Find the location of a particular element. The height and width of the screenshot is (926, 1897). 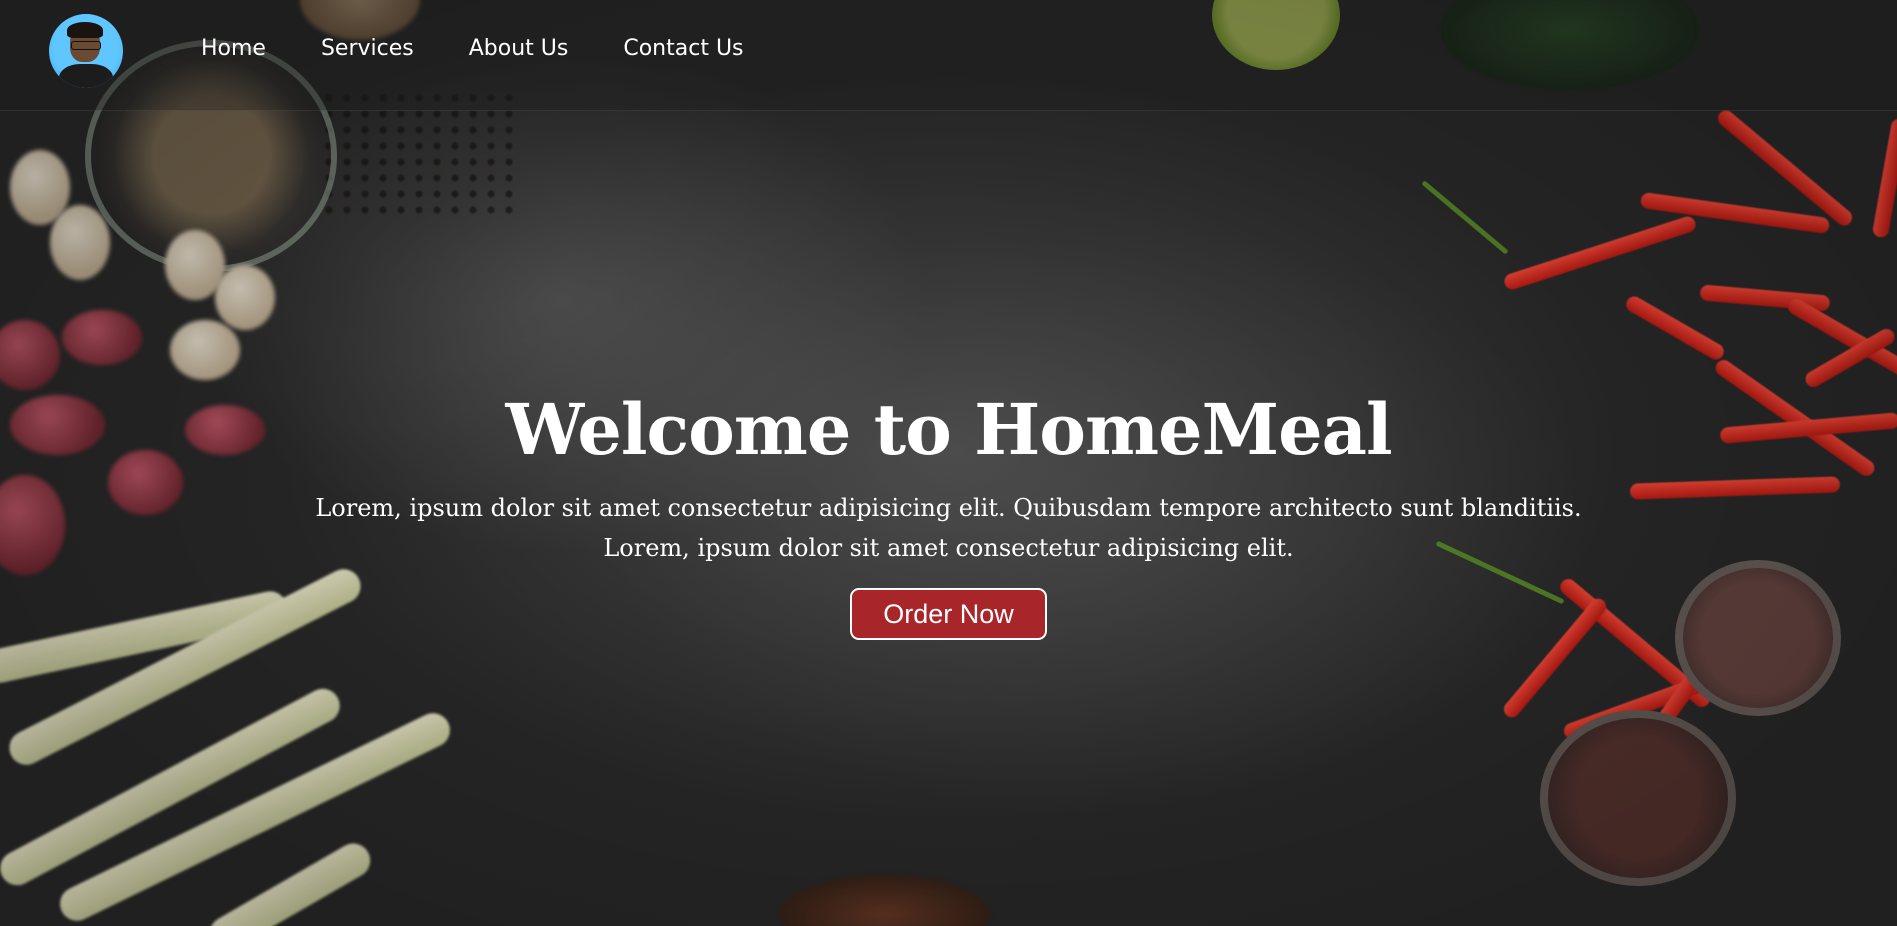

nav-link-services: Services is located at coordinates (367, 48).